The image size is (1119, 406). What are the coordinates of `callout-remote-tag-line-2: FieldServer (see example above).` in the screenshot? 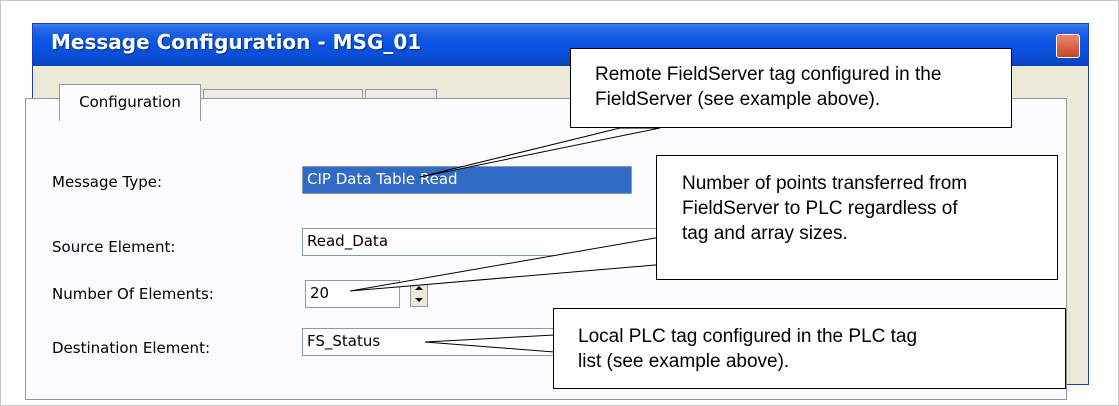 It's located at (738, 99).